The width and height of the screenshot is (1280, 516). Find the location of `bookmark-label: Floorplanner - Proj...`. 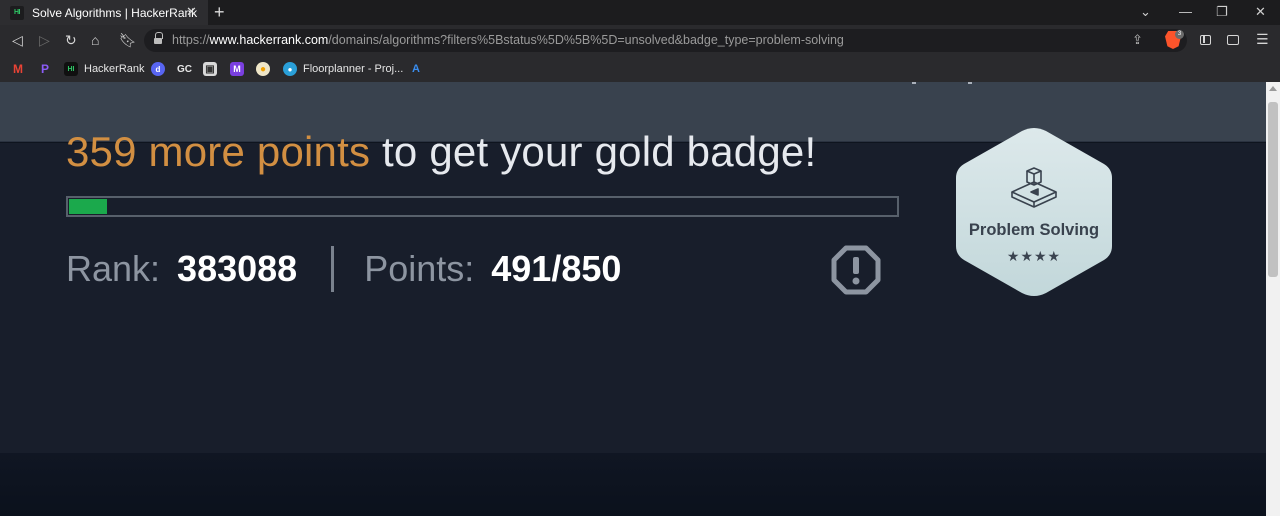

bookmark-label: Floorplanner - Proj... is located at coordinates (353, 69).